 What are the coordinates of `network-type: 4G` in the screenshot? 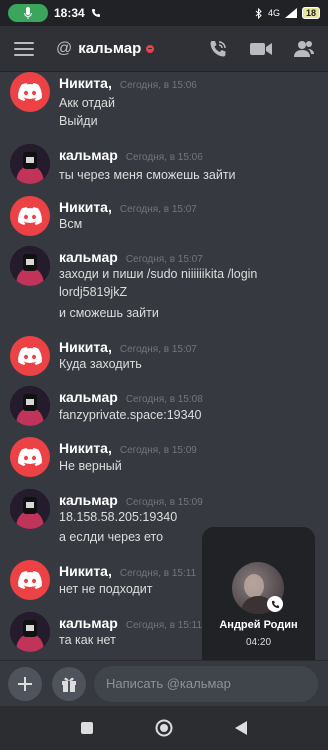 It's located at (273, 13).